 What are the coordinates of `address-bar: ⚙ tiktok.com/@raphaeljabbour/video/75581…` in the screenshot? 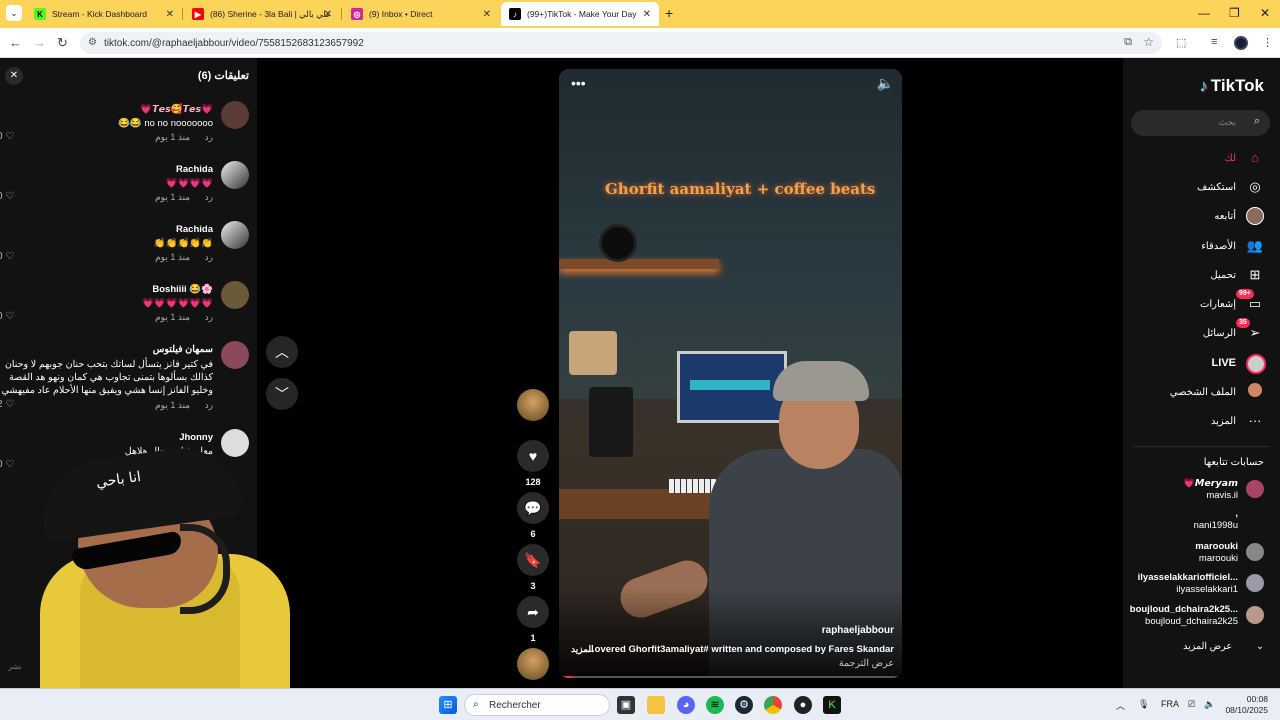 It's located at (621, 43).